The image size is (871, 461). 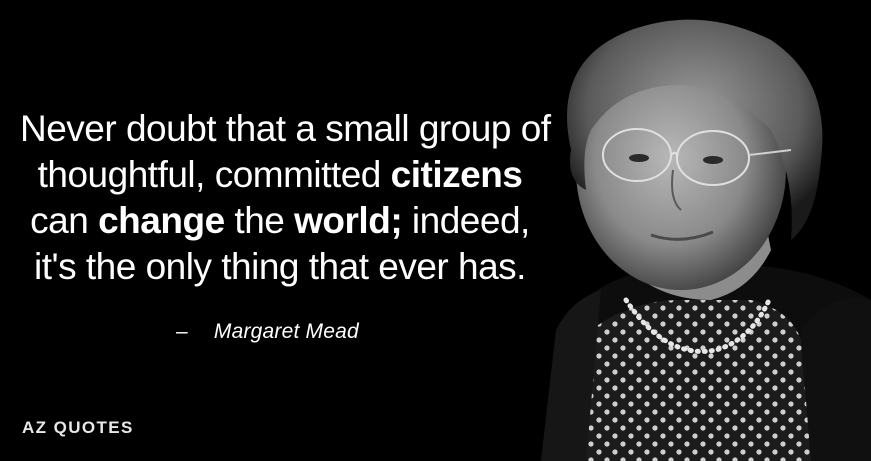 I want to click on quote-text-segment: indeed,, so click(x=466, y=220).